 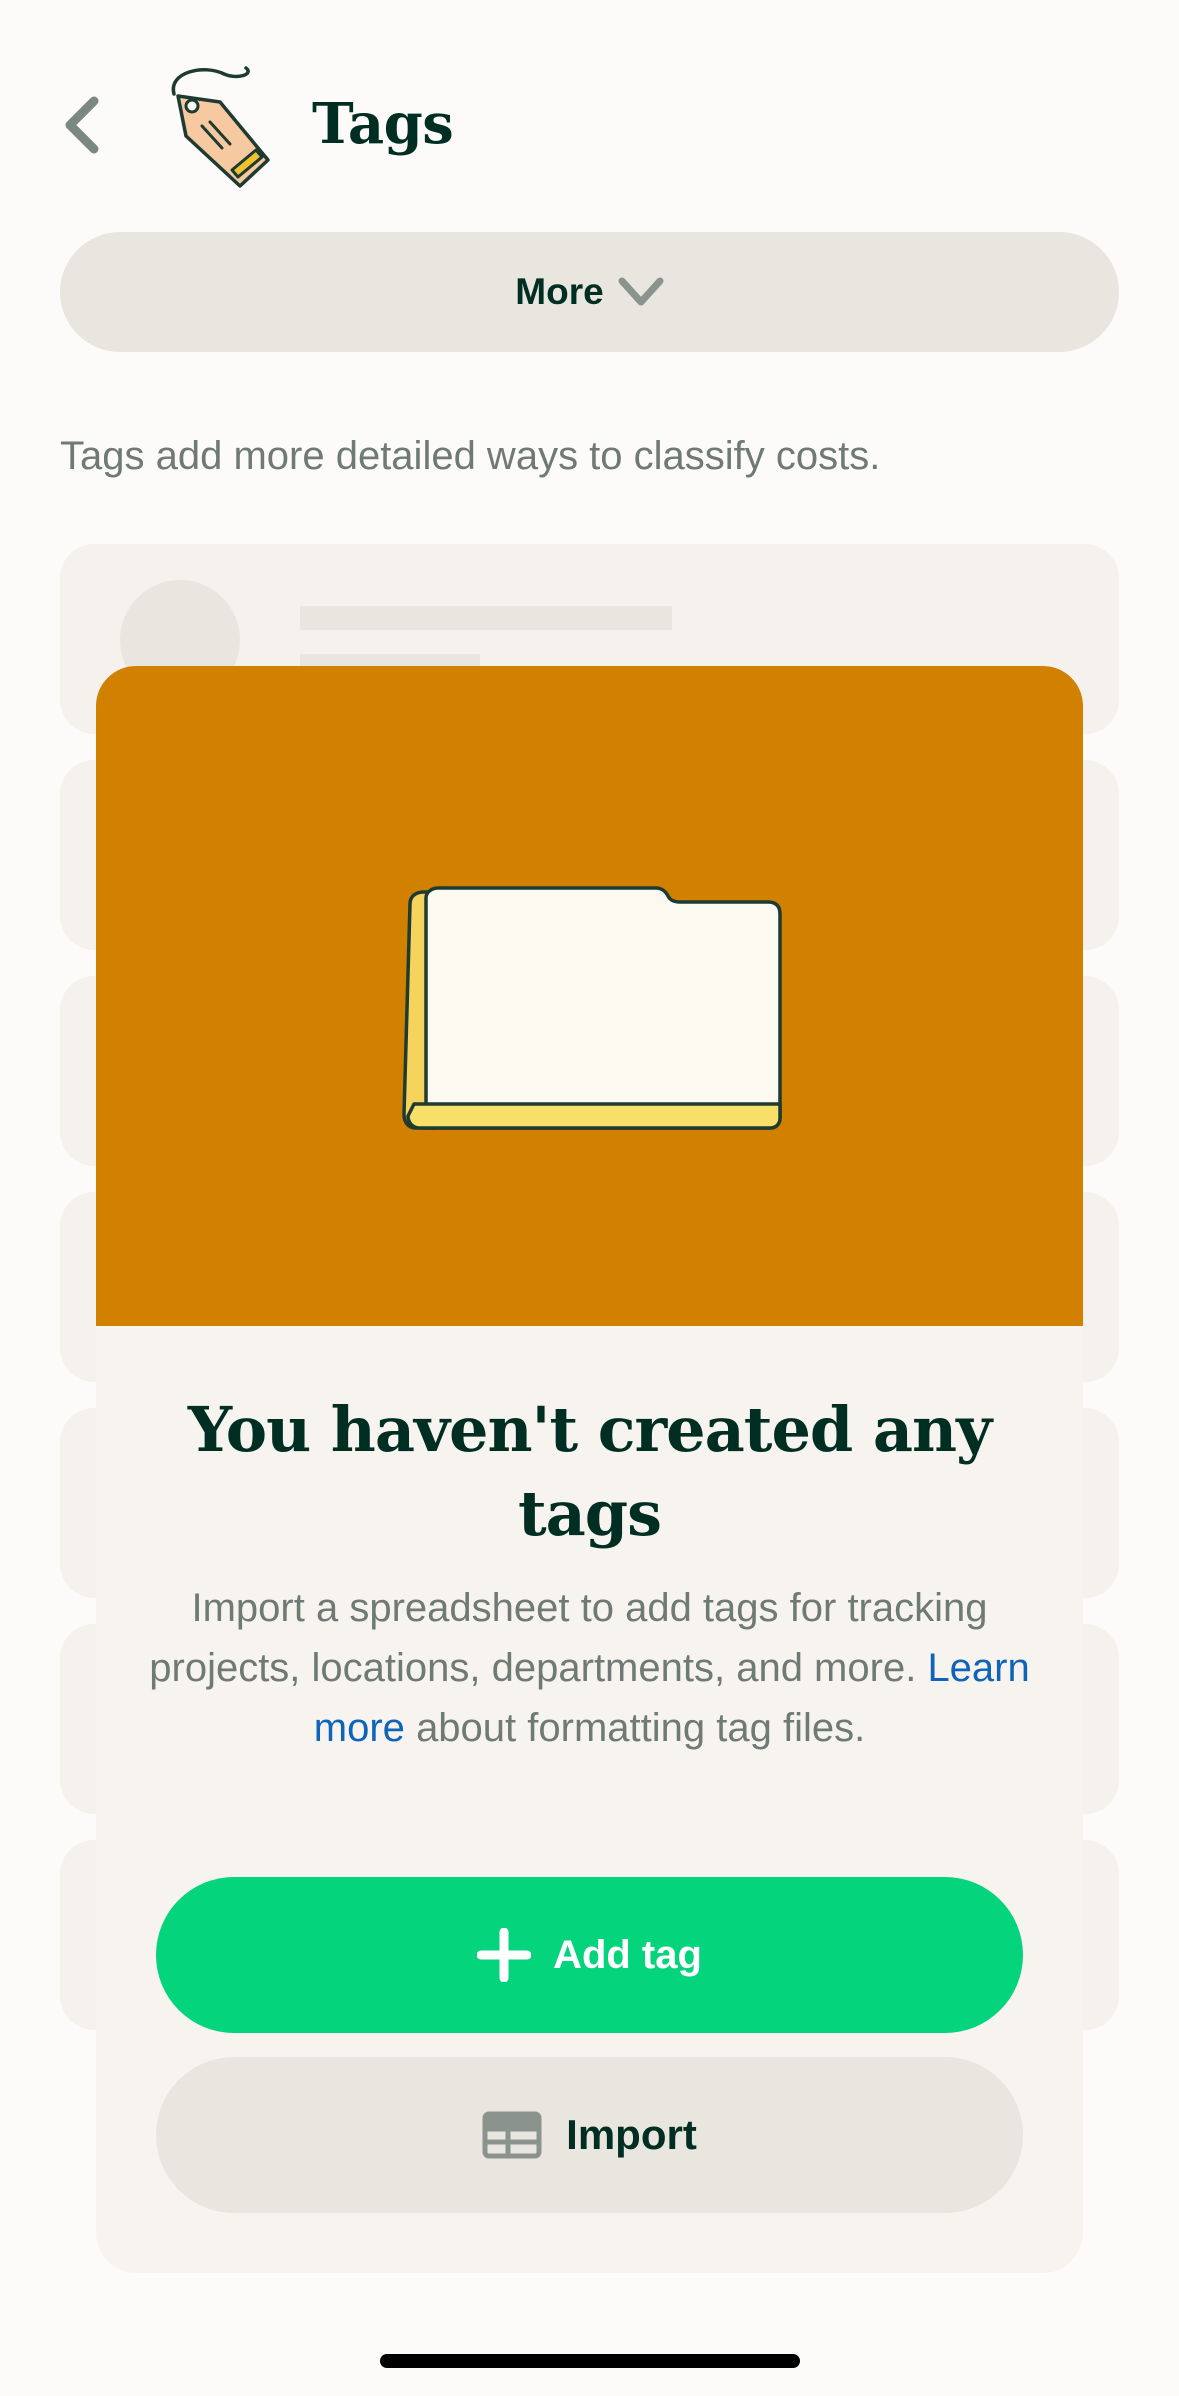 What do you see at coordinates (641, 1728) in the screenshot?
I see `empty-state-body-text-end: about formatting tag files.` at bounding box center [641, 1728].